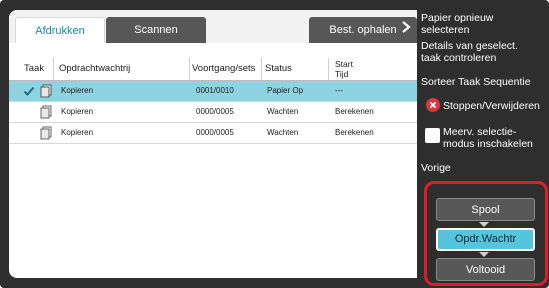 The image size is (549, 288). Describe the element at coordinates (457, 18) in the screenshot. I see `menu-reselect-paper-line1: Papier opnieuw` at that location.